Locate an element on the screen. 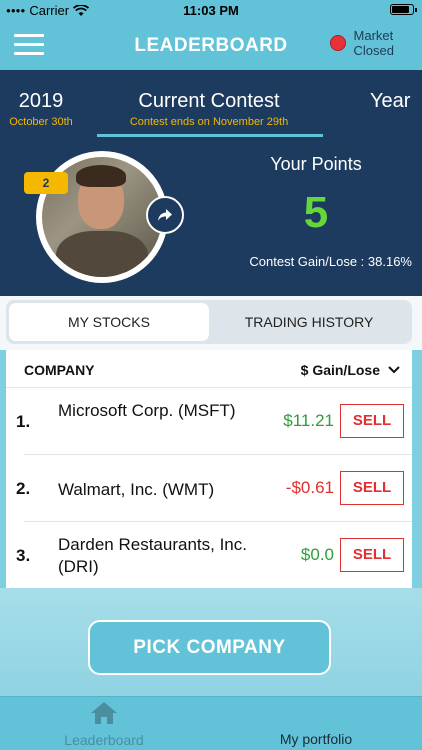 This screenshot has width=422, height=750. table-row: 2. Walmart, Inc. (WMT) -$0.61 SELL is located at coordinates (209, 488).